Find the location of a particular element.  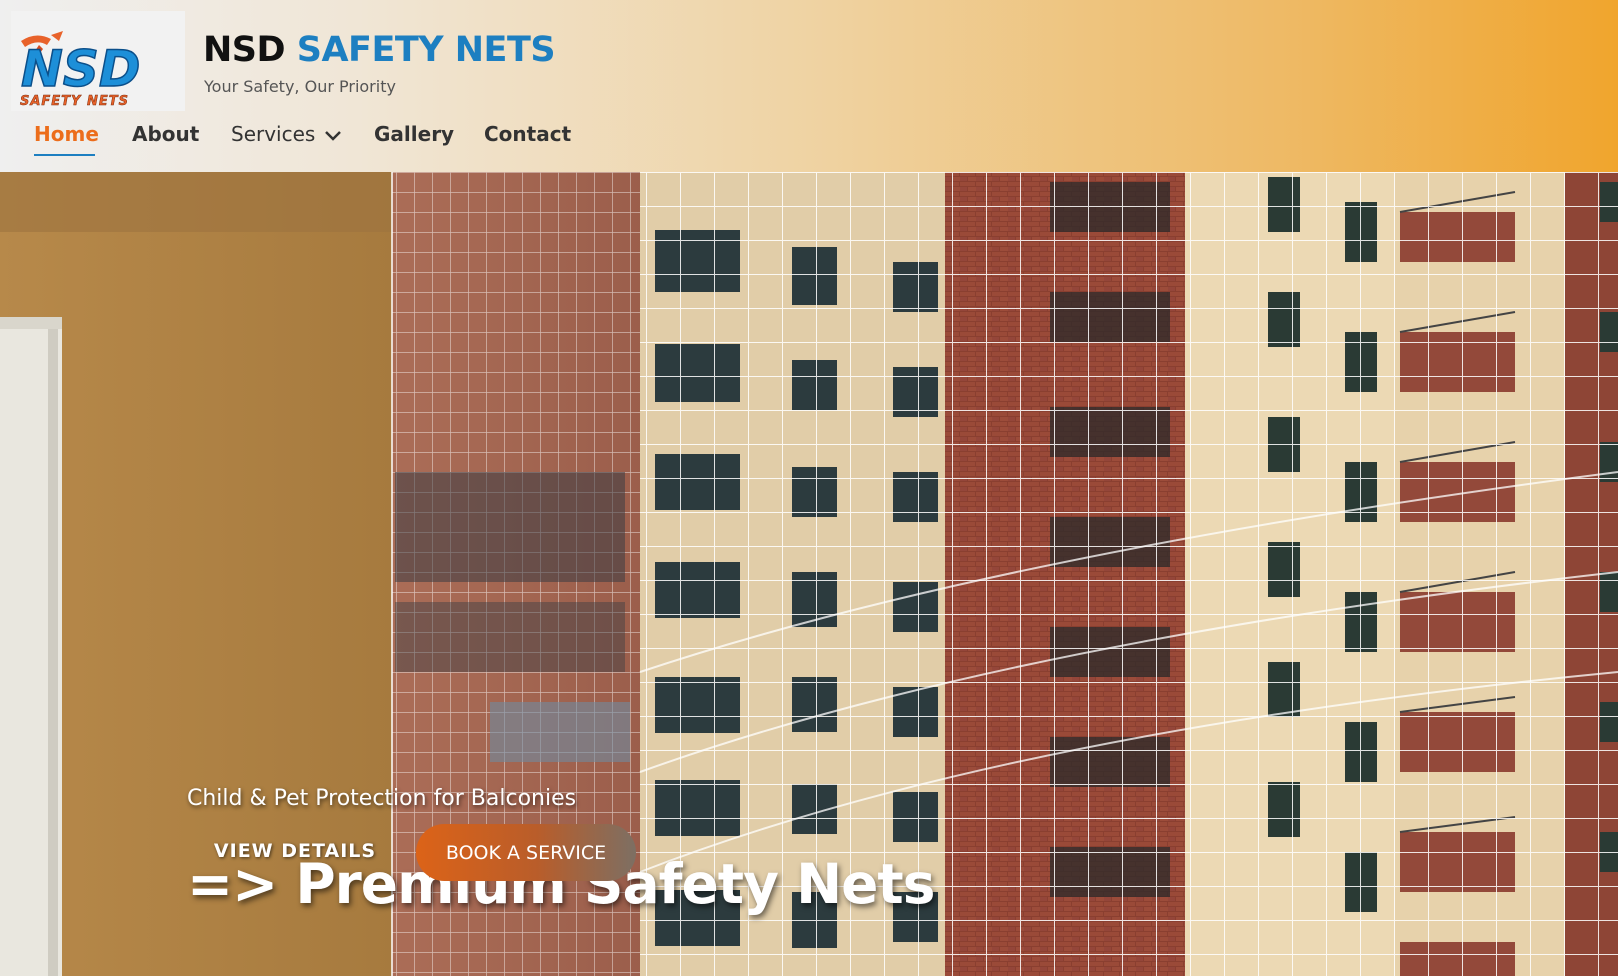

nav-home: Home is located at coordinates (66, 139).